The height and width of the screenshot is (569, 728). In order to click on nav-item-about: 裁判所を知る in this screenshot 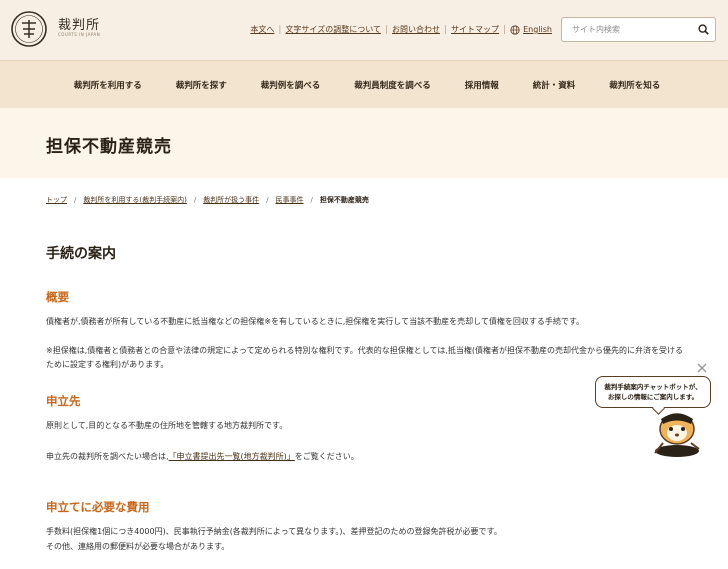, I will do `click(634, 85)`.